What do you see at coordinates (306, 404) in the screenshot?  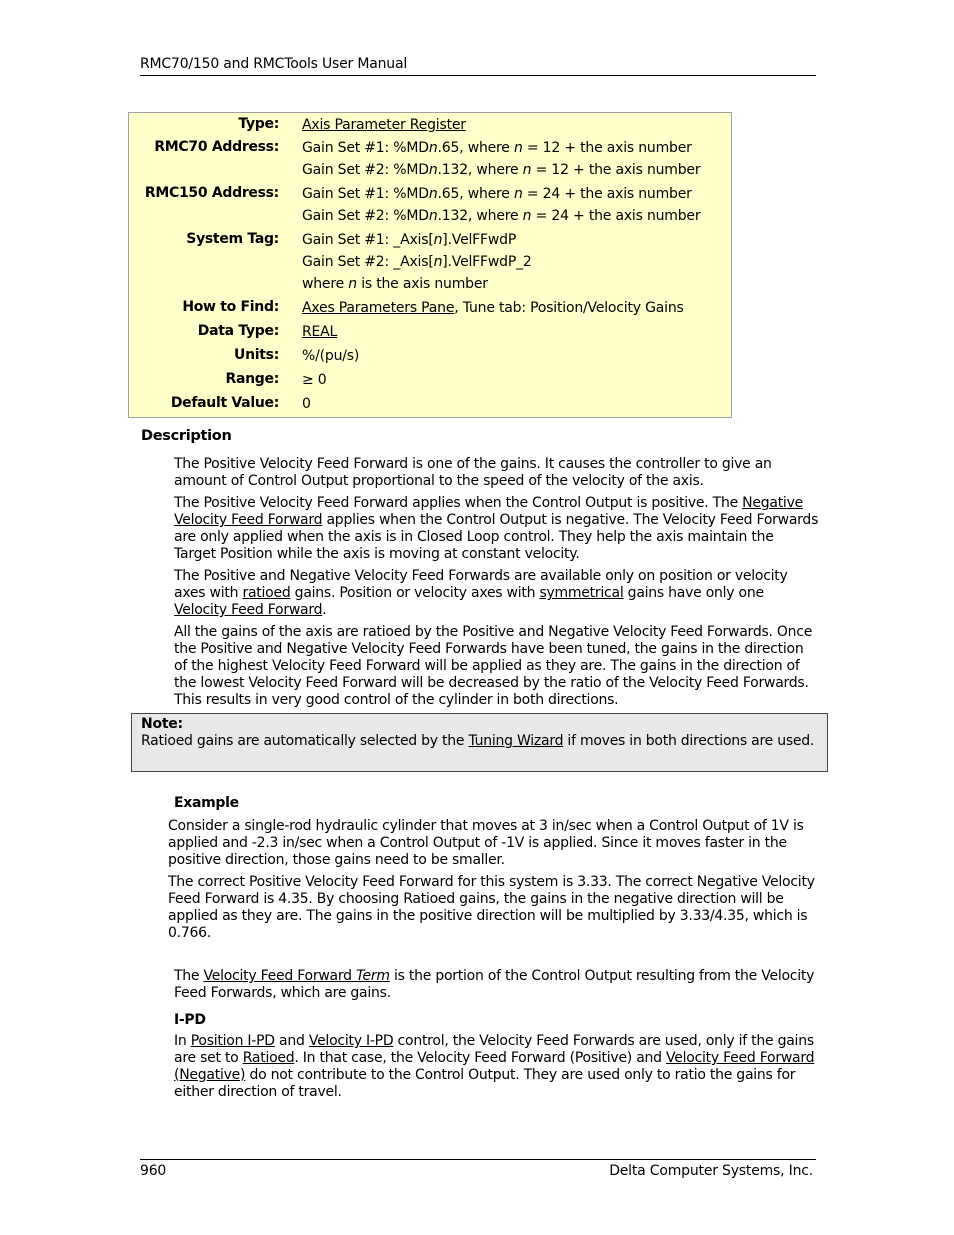 I see `prop-value: 0` at bounding box center [306, 404].